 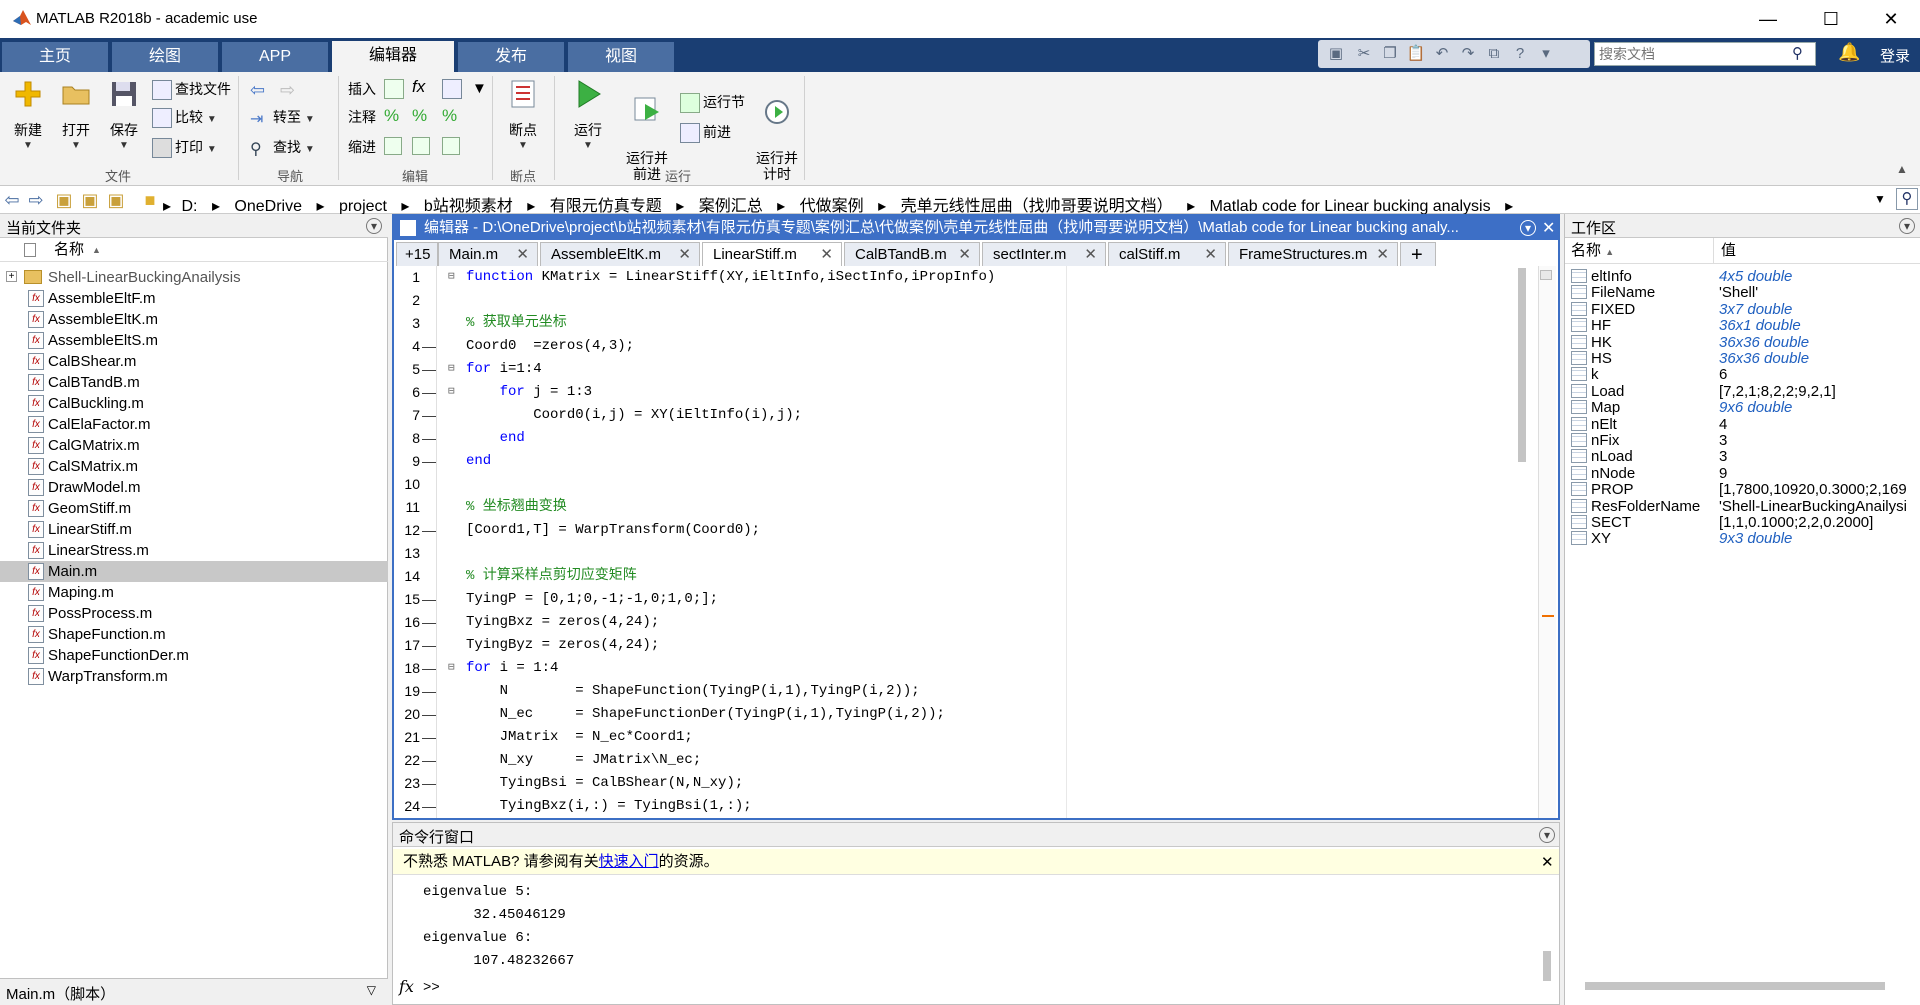 I want to click on open-button: 打开 ▼, so click(x=76, y=114).